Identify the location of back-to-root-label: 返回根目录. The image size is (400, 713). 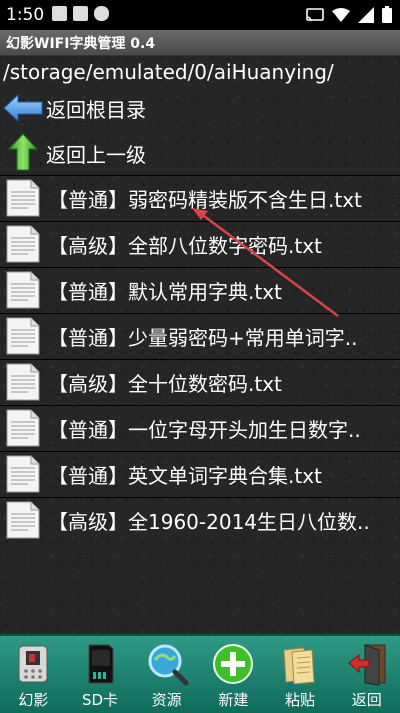
(96, 110).